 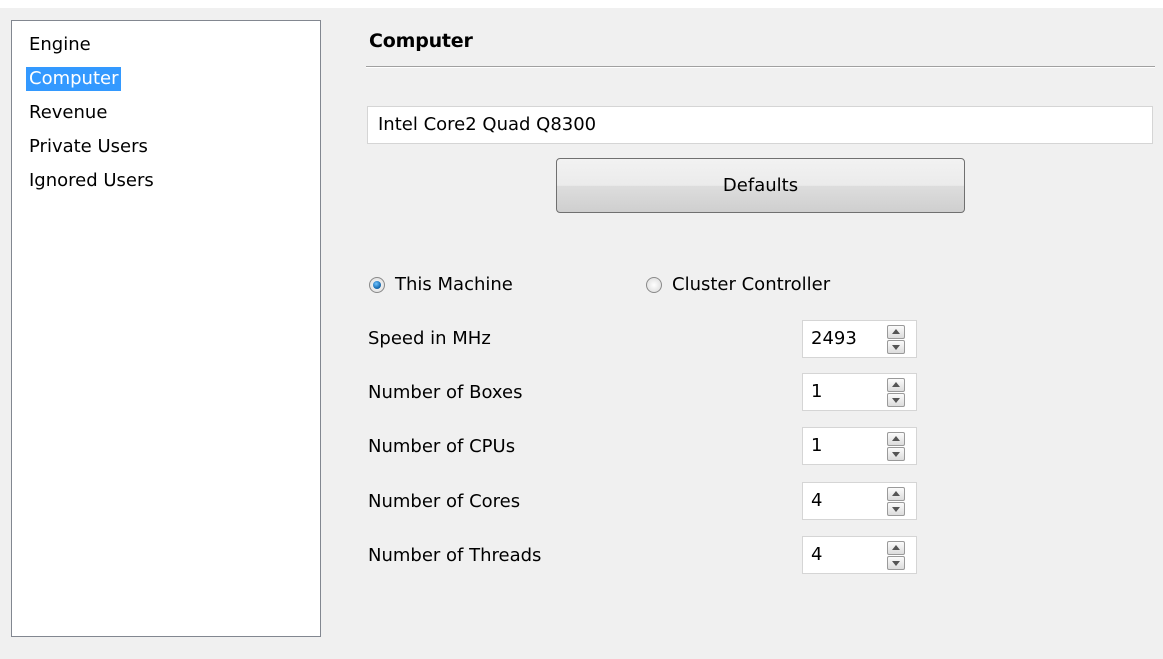 What do you see at coordinates (442, 446) in the screenshot?
I see `cpus-label: Number of CPUs` at bounding box center [442, 446].